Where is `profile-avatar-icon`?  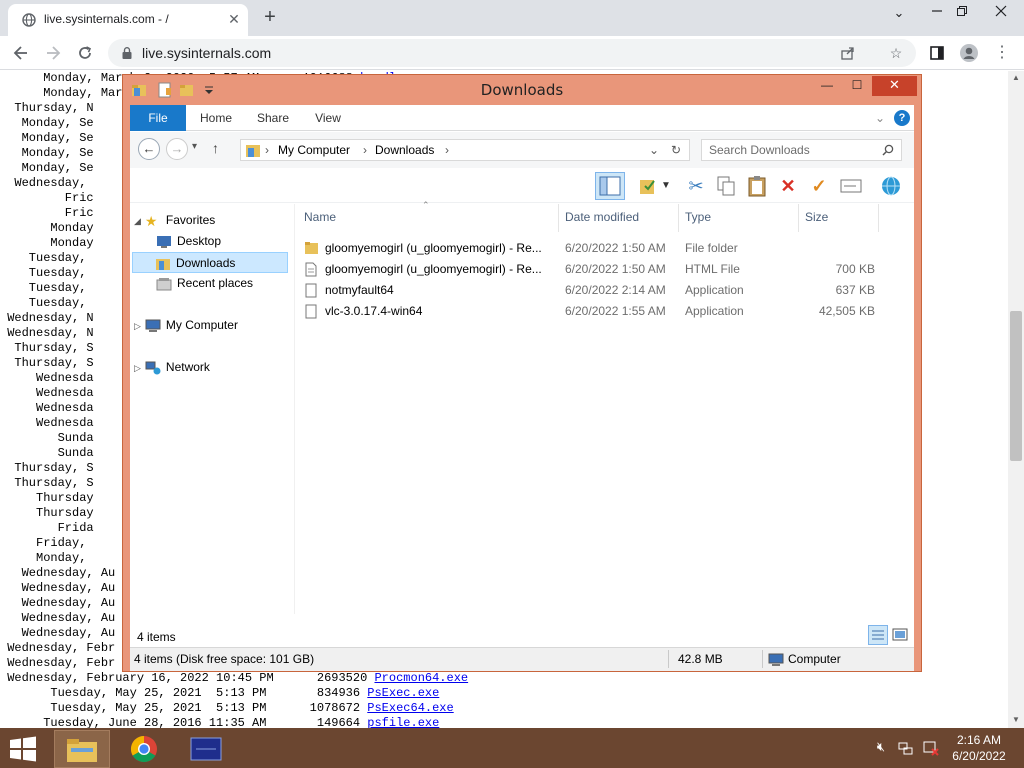
profile-avatar-icon is located at coordinates (969, 53).